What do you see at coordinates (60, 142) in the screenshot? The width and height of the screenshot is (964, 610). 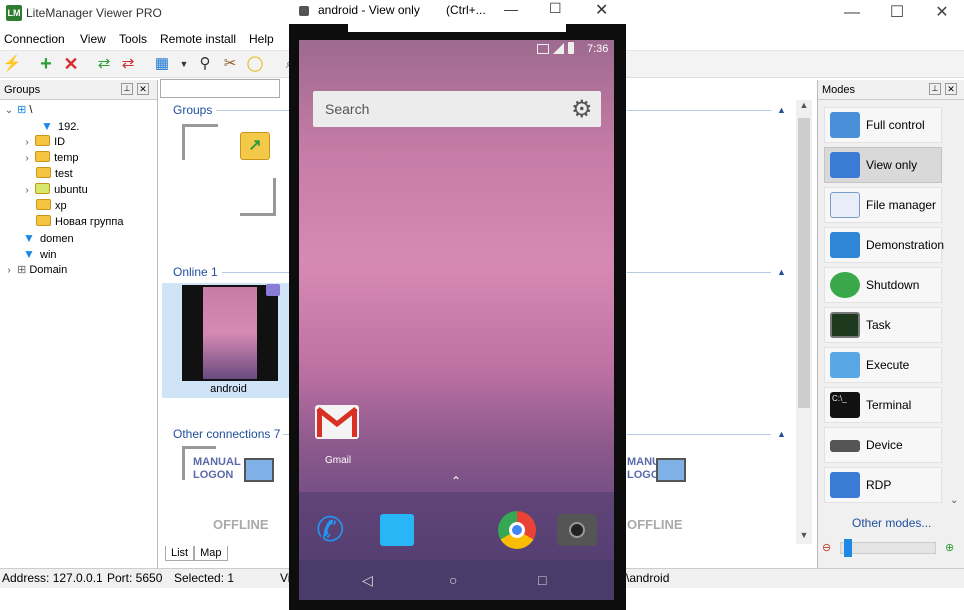 I see `tree-item-label: ID` at bounding box center [60, 142].